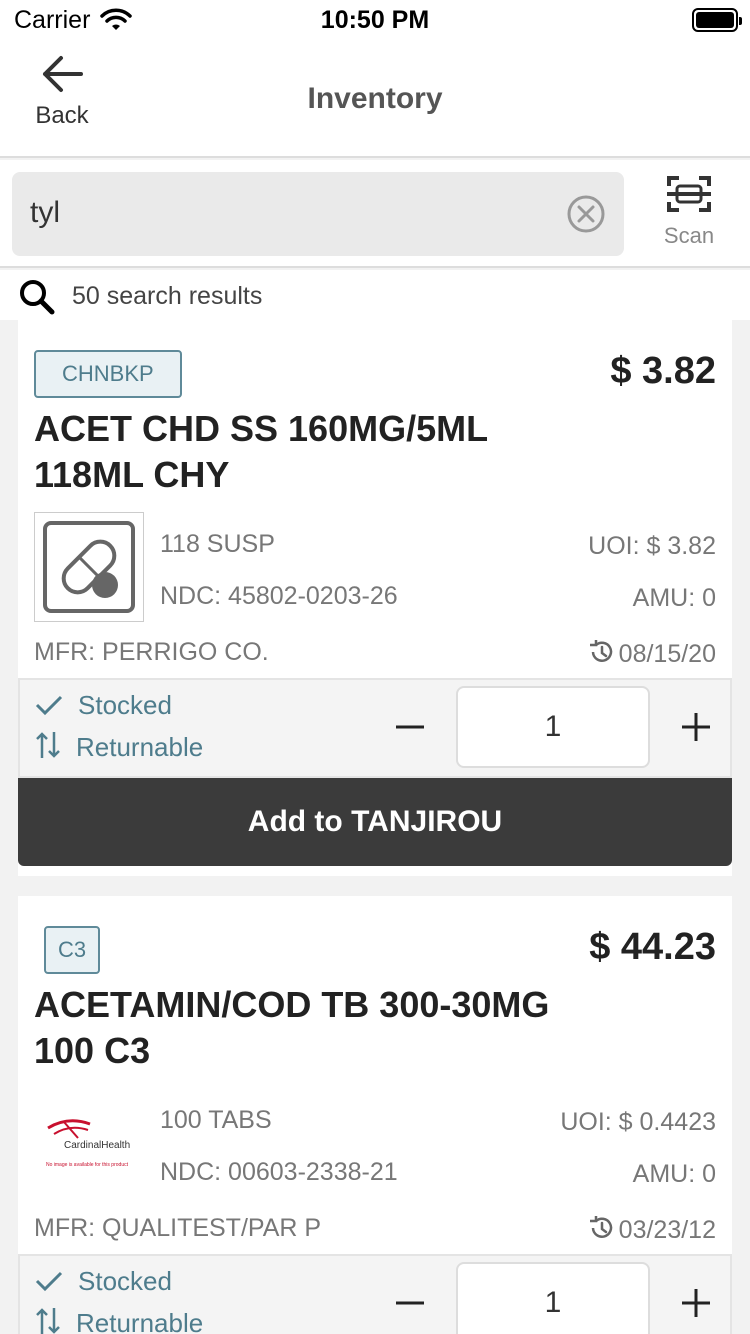 This screenshot has width=750, height=1334. I want to click on add-to-order-button: Add to TANJIROU, so click(375, 822).